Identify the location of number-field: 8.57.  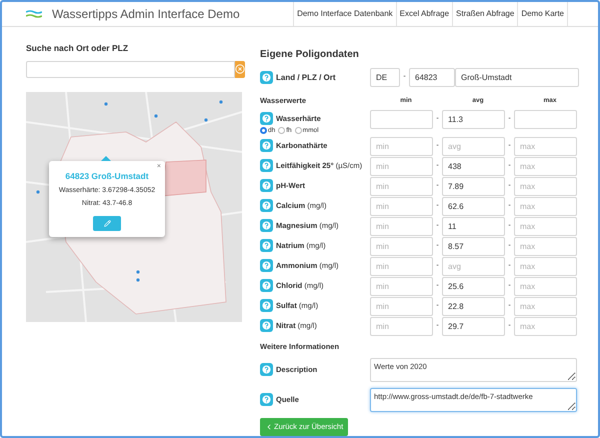
(473, 246).